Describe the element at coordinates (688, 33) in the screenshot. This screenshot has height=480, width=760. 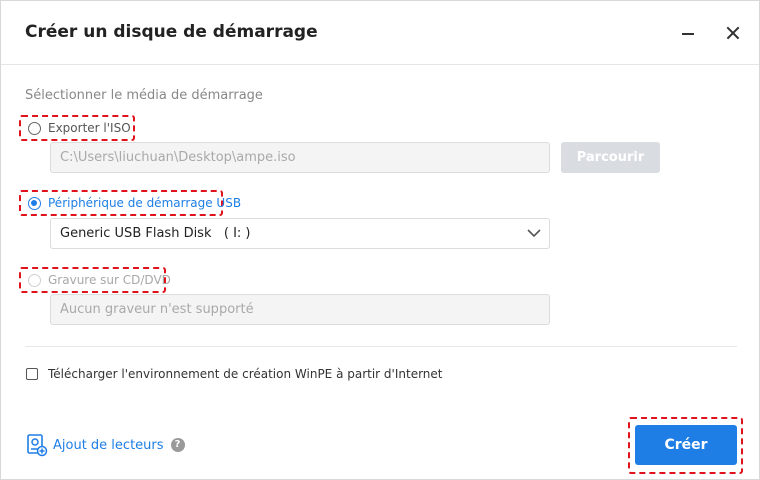
I see `minimize-icon` at that location.